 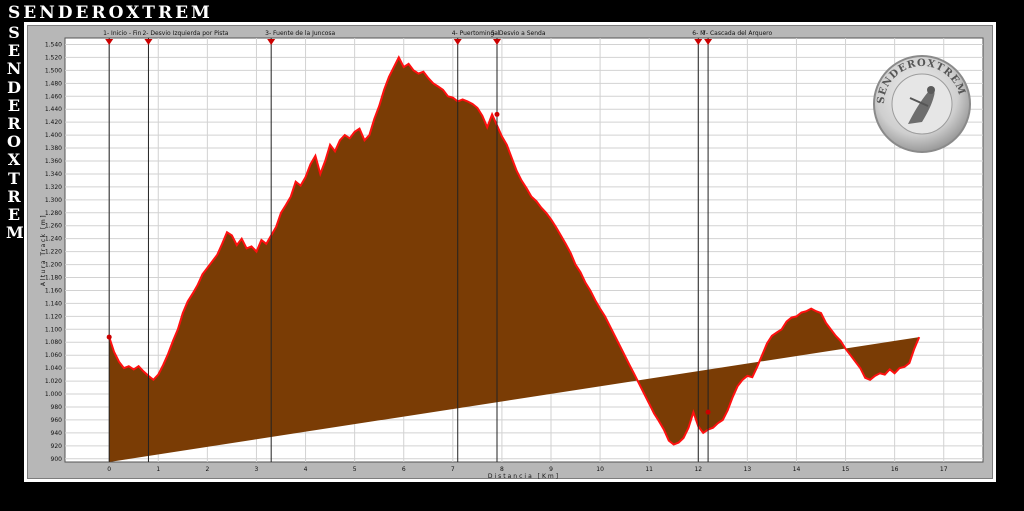 What do you see at coordinates (185, 33) in the screenshot?
I see `waypoint-label: 2- Desvio Izquierda por Pista` at bounding box center [185, 33].